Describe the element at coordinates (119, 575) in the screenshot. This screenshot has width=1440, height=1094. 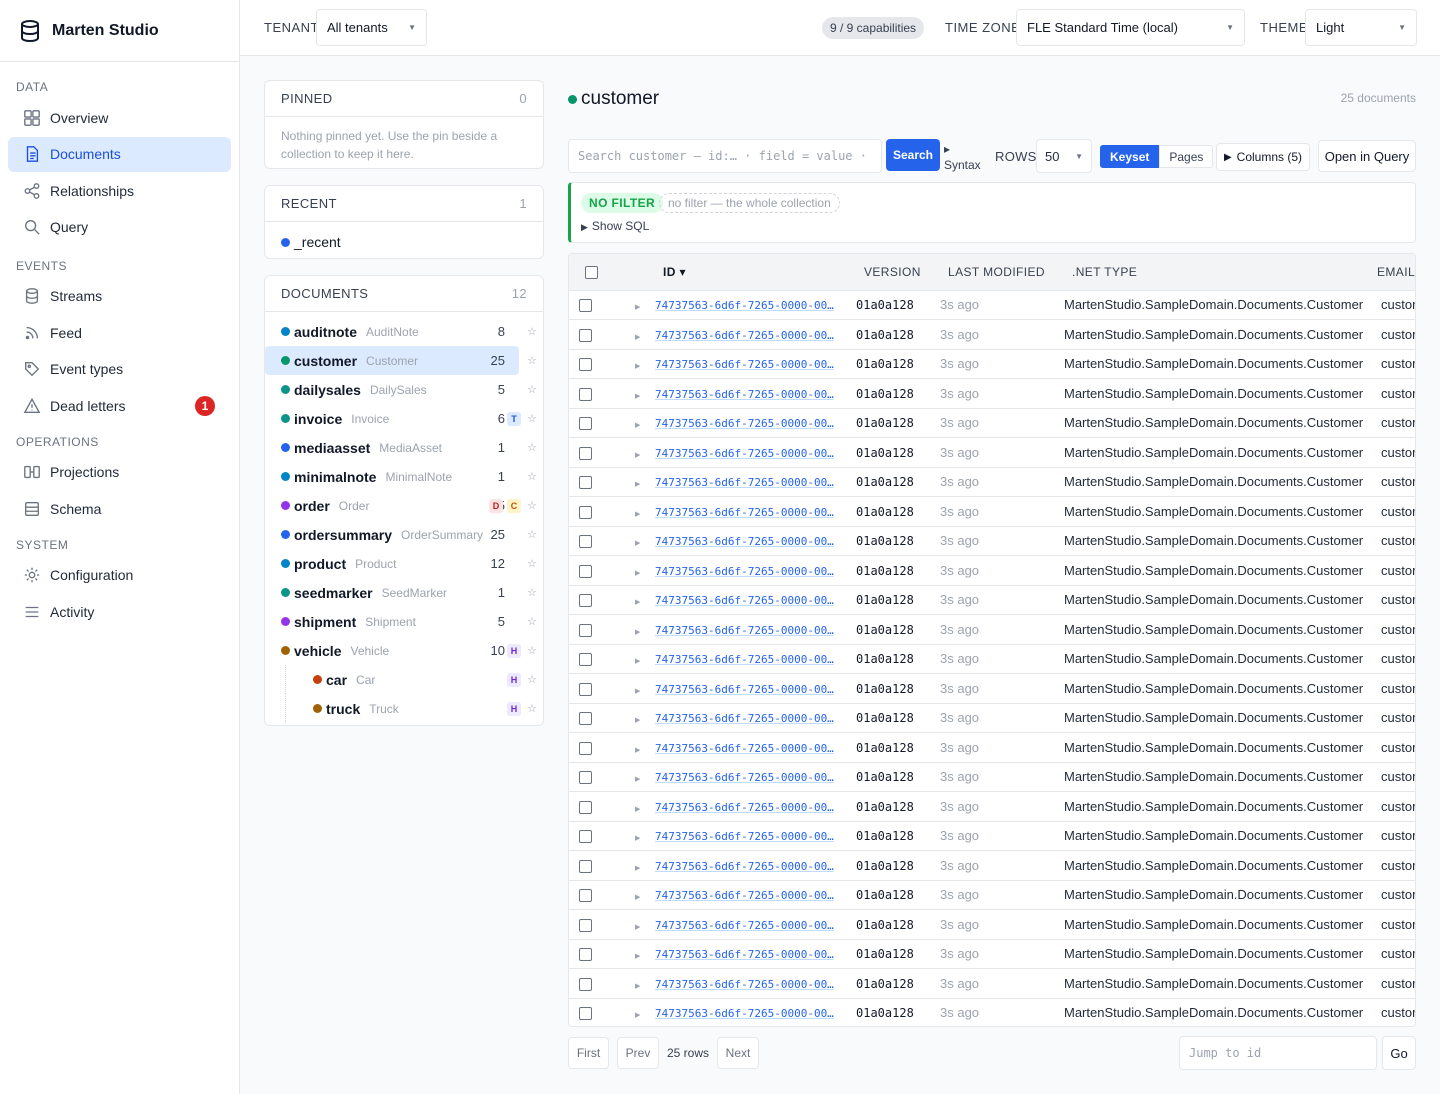
I see `sidebar-item-configuration: Configuration` at that location.